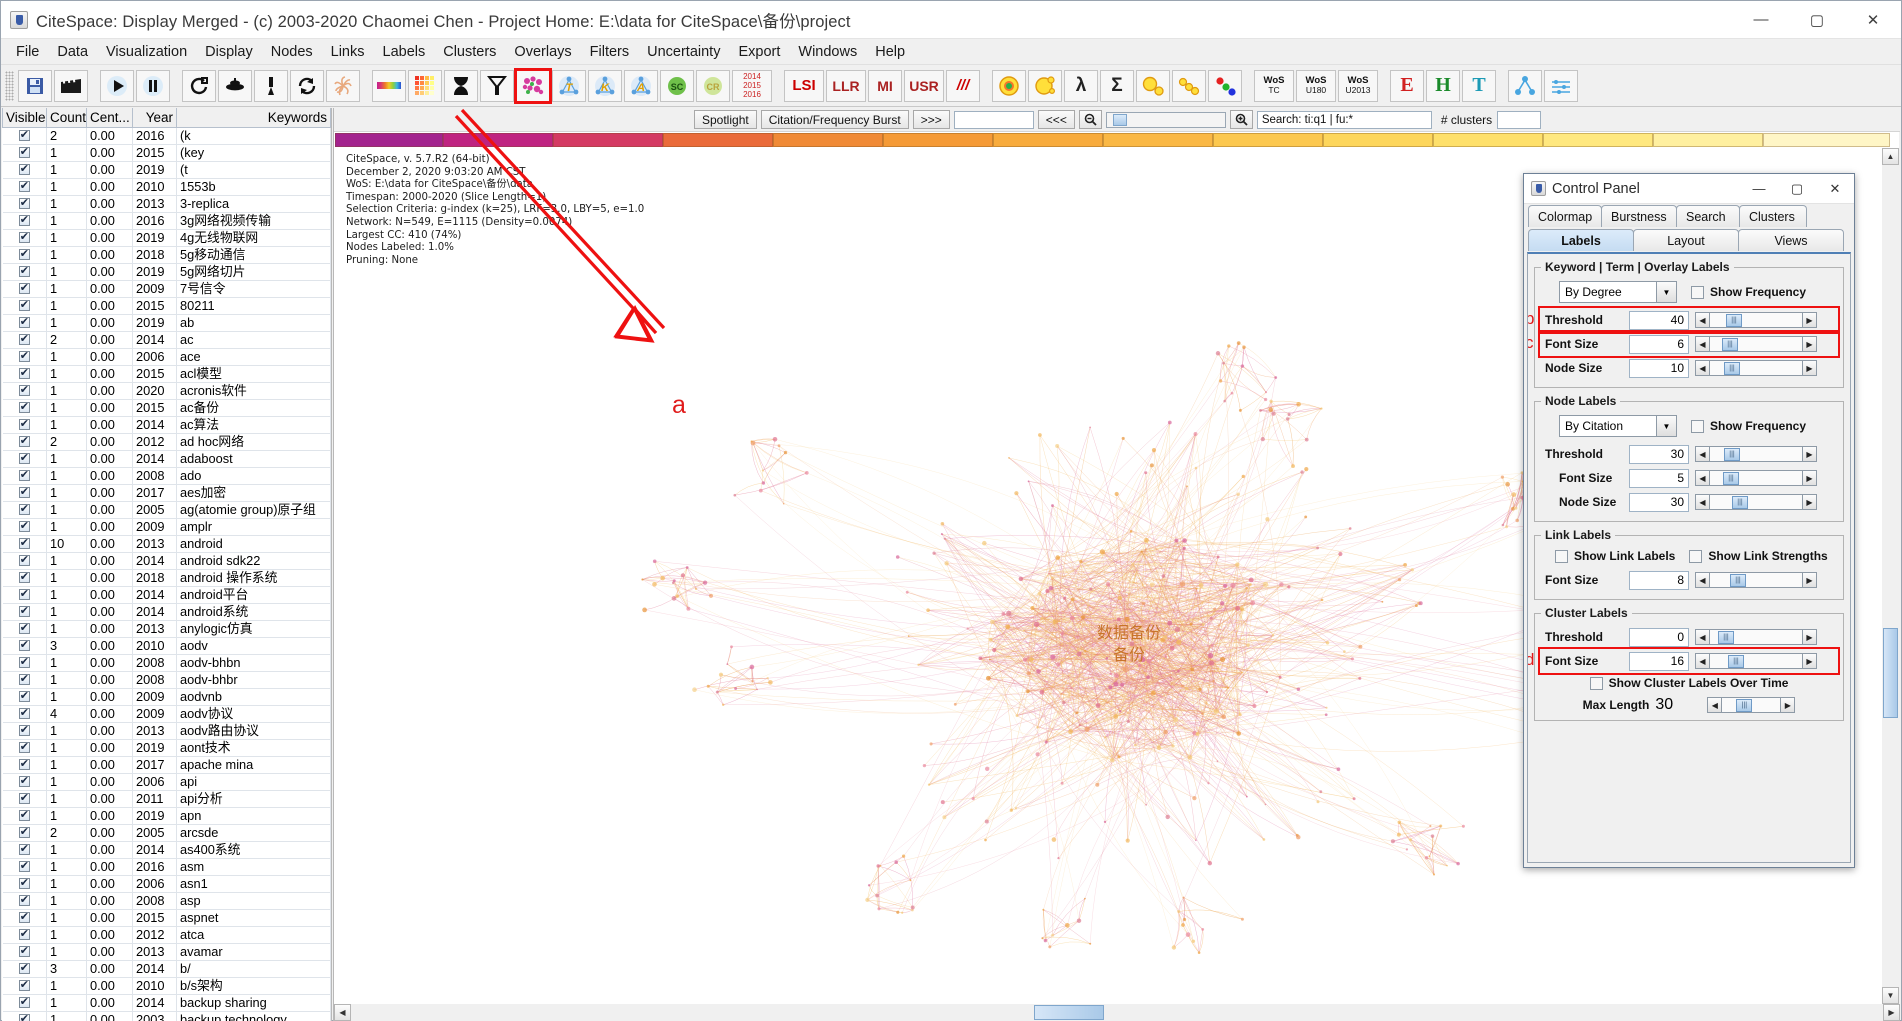  What do you see at coordinates (1756, 344) in the screenshot?
I see `keyword-font-size-slider-track: |||` at bounding box center [1756, 344].